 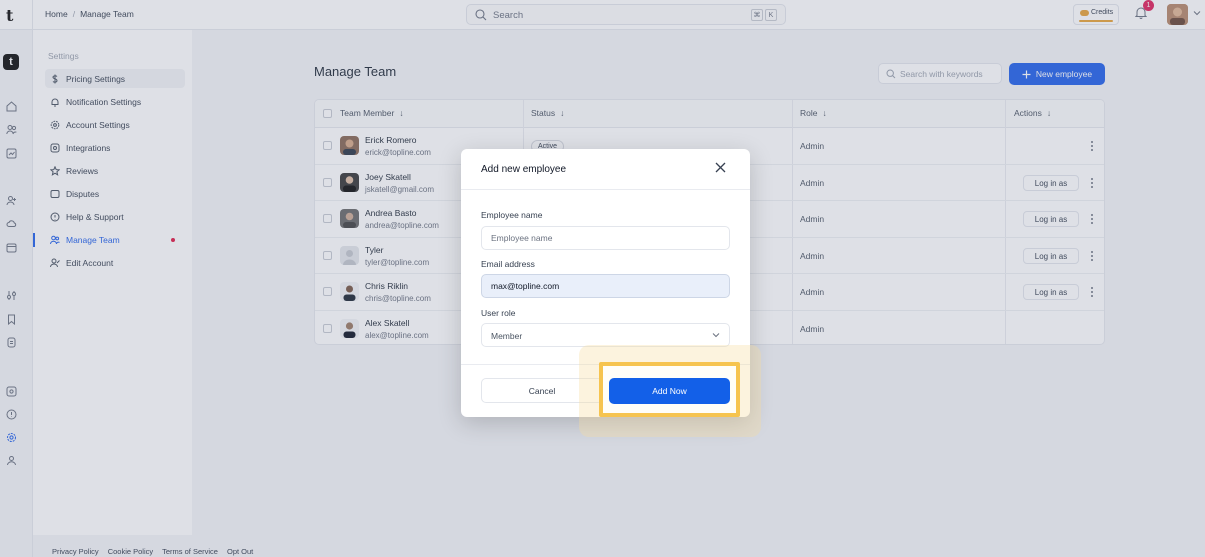 What do you see at coordinates (524, 169) in the screenshot?
I see `dialog-title: Add new employee` at bounding box center [524, 169].